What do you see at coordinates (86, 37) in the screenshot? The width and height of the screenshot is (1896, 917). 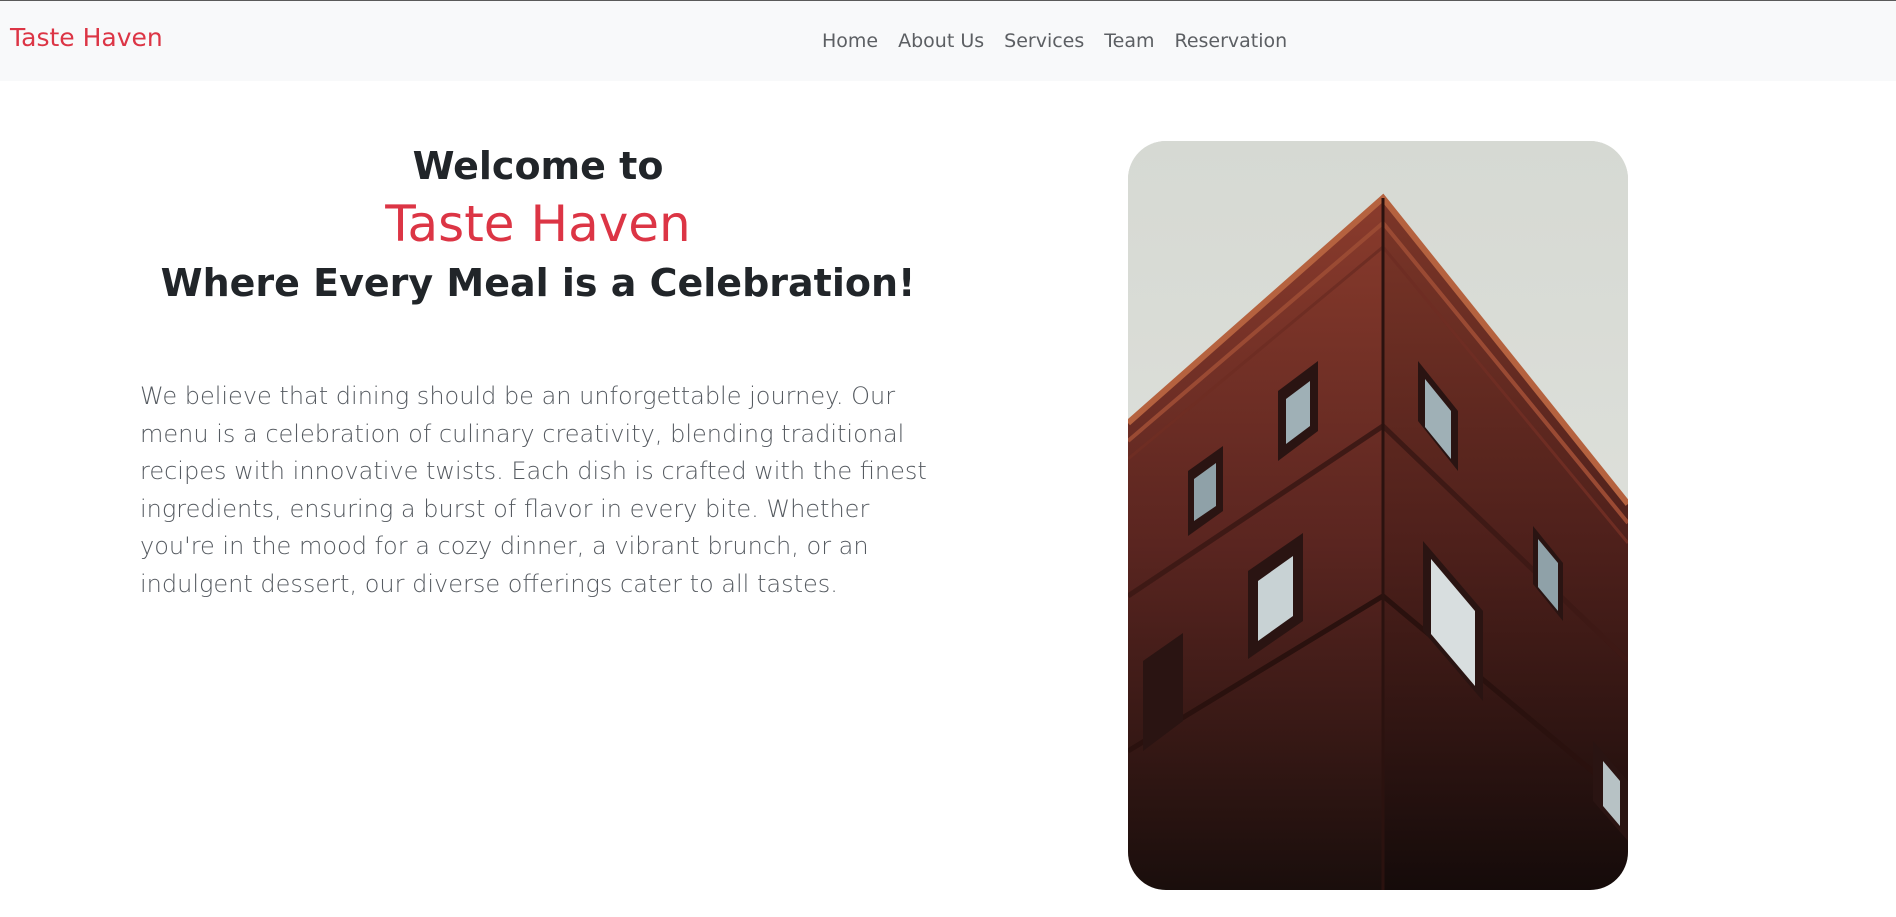 I see `brand-link: Taste Haven` at bounding box center [86, 37].